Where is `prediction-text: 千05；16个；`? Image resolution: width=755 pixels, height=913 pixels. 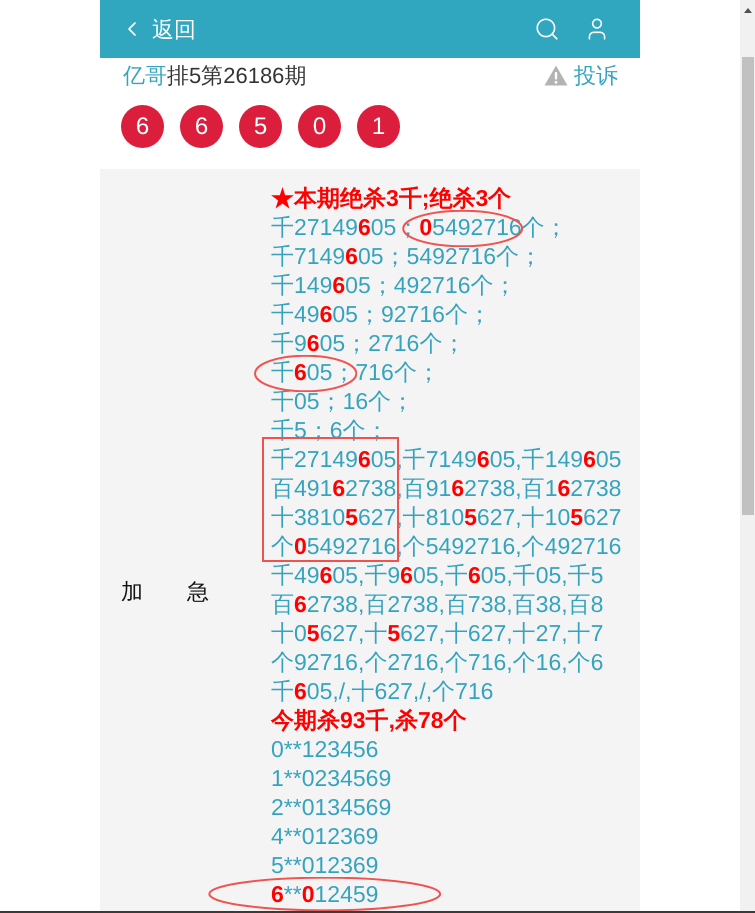
prediction-text: 千05；16个； is located at coordinates (342, 401).